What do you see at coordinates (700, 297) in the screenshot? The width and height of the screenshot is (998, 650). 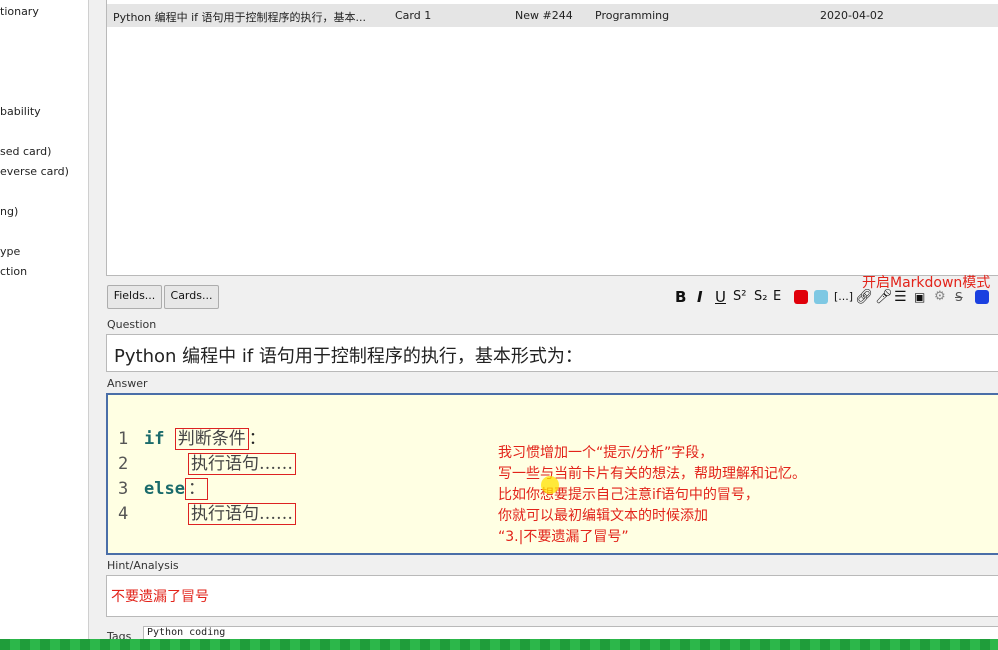 I see `italic-button: I` at bounding box center [700, 297].